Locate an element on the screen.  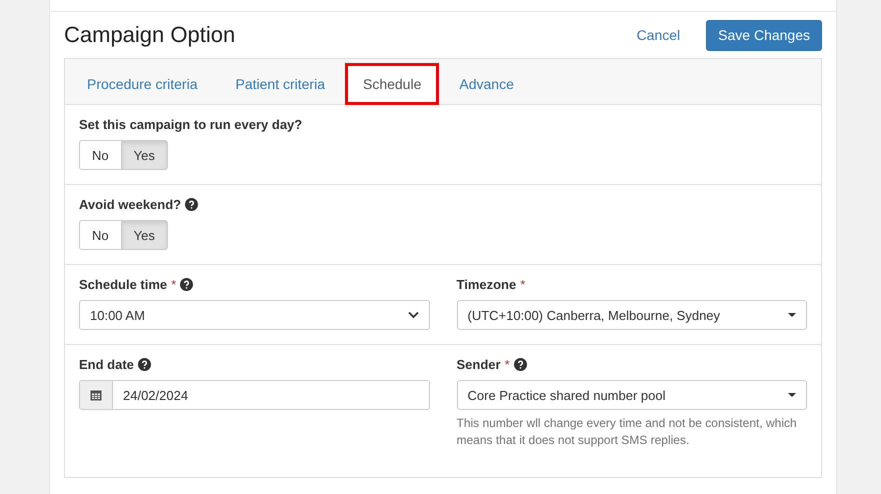
tab: Advance is located at coordinates (486, 84).